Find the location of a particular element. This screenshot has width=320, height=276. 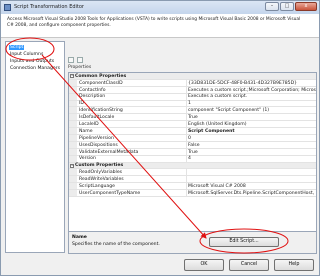

property-value: 0 is located at coordinates (189, 138).